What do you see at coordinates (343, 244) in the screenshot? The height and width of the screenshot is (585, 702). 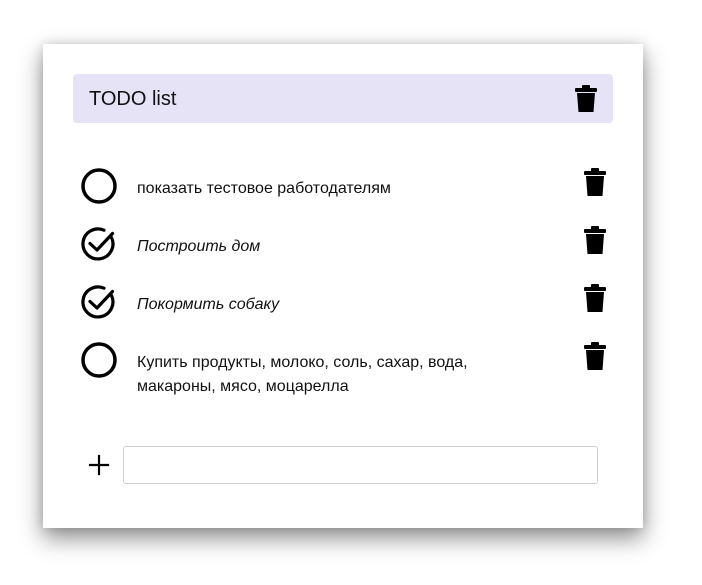 I see `todo-item: Построить дом` at bounding box center [343, 244].